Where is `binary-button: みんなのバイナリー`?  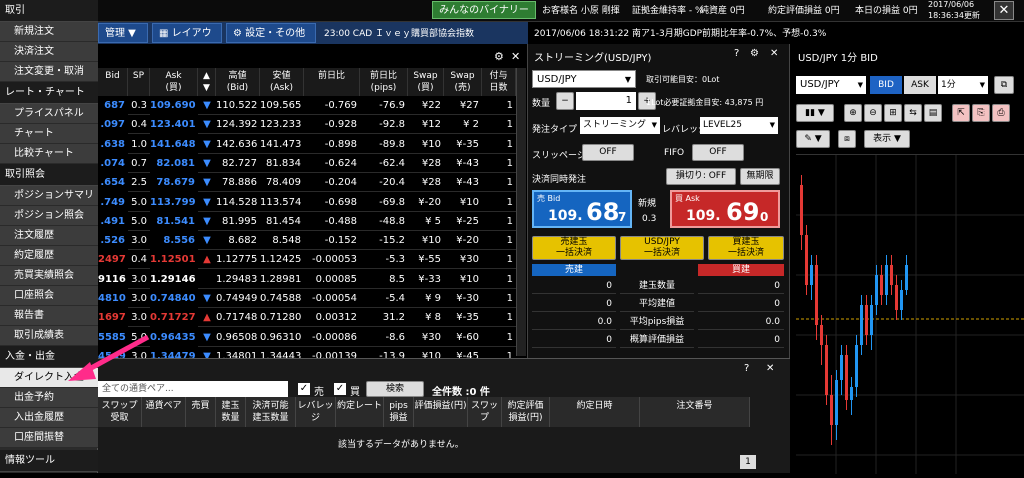
binary-button: みんなのバイナリー is located at coordinates (484, 10).